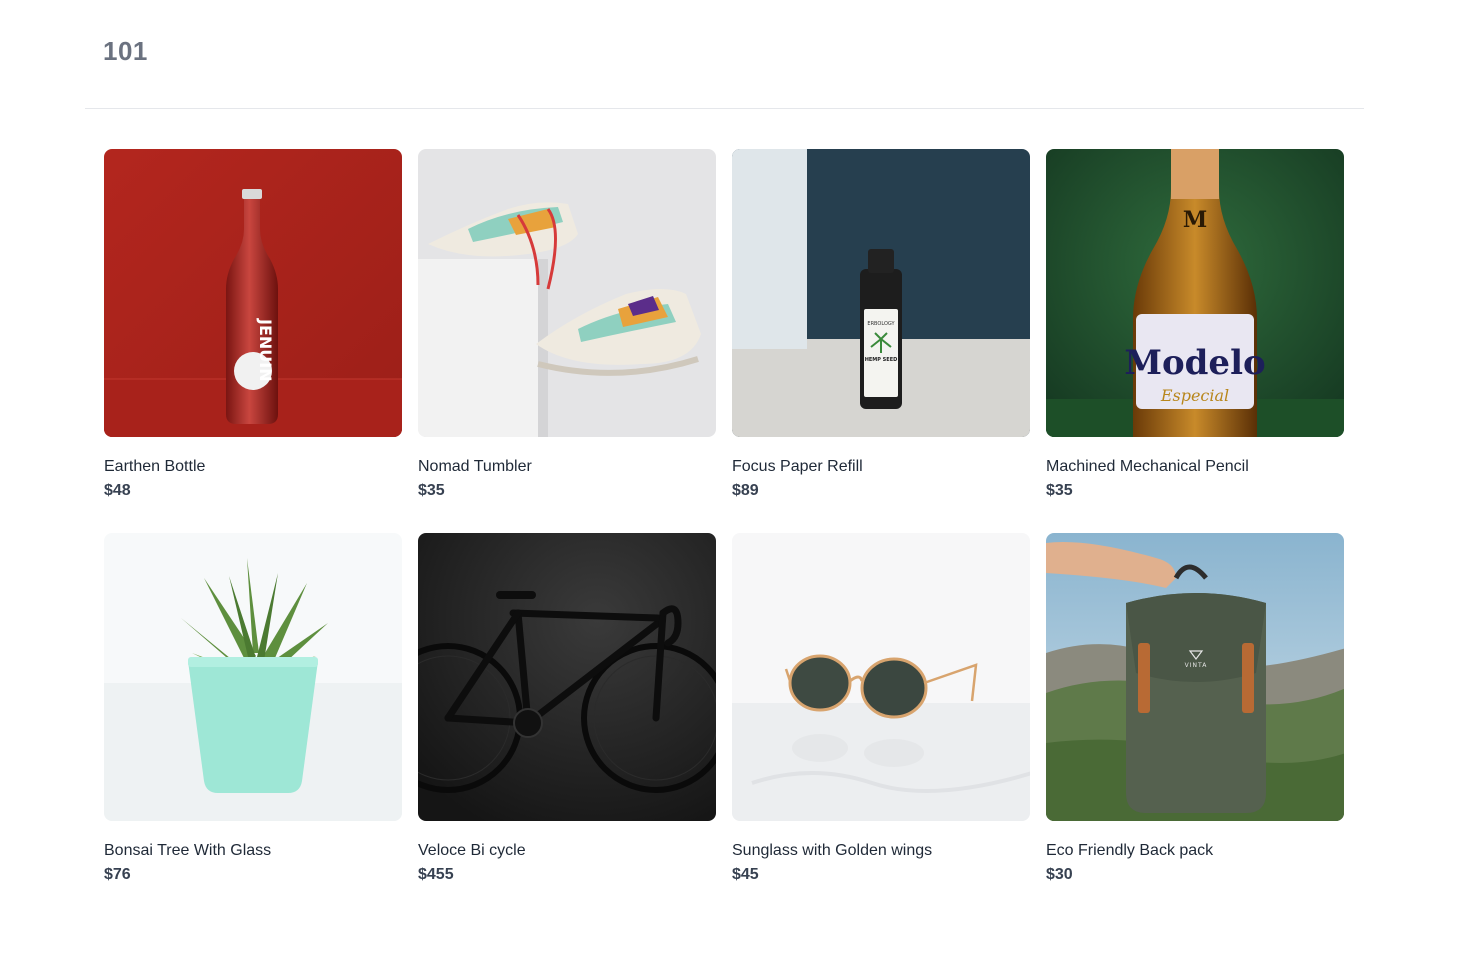  Describe the element at coordinates (1194, 395) in the screenshot. I see `beer-sublabel-text: Especial` at that location.